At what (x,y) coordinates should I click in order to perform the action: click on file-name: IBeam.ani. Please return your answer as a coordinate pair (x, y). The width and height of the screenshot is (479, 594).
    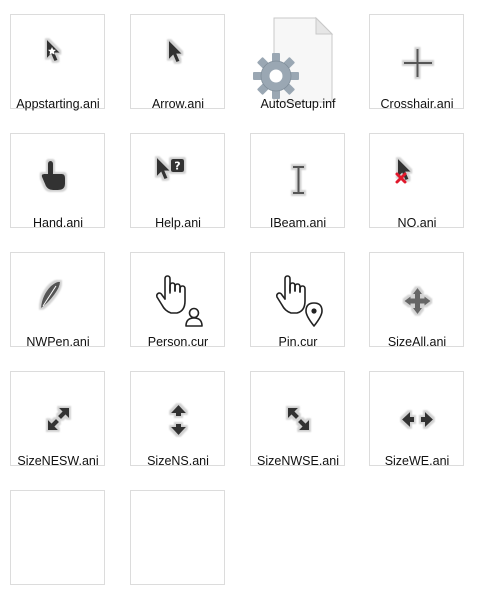
    Looking at the image, I should click on (298, 223).